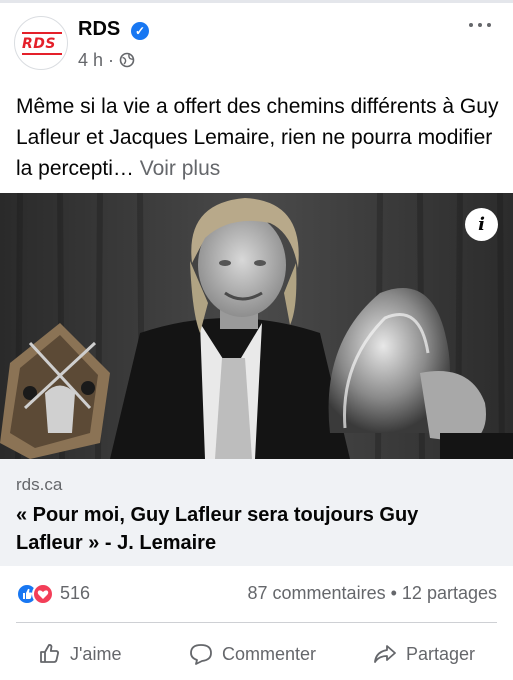  I want to click on top-divider, so click(256, 1).